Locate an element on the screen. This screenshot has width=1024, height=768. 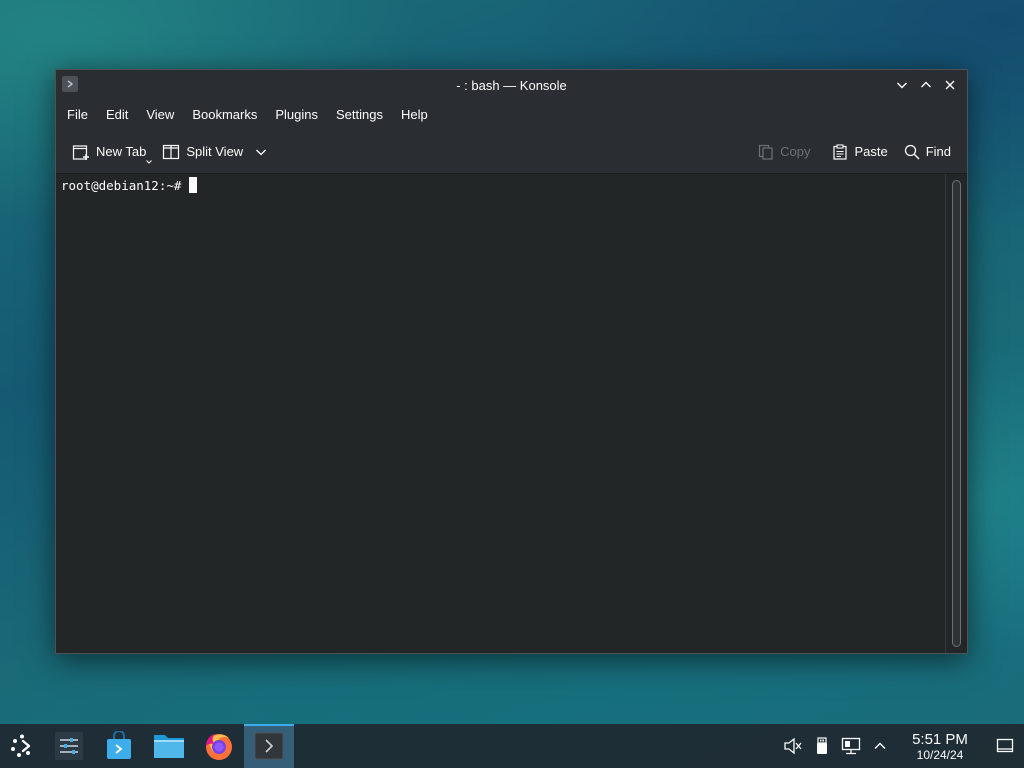
volume-muted-icon is located at coordinates (792, 746).